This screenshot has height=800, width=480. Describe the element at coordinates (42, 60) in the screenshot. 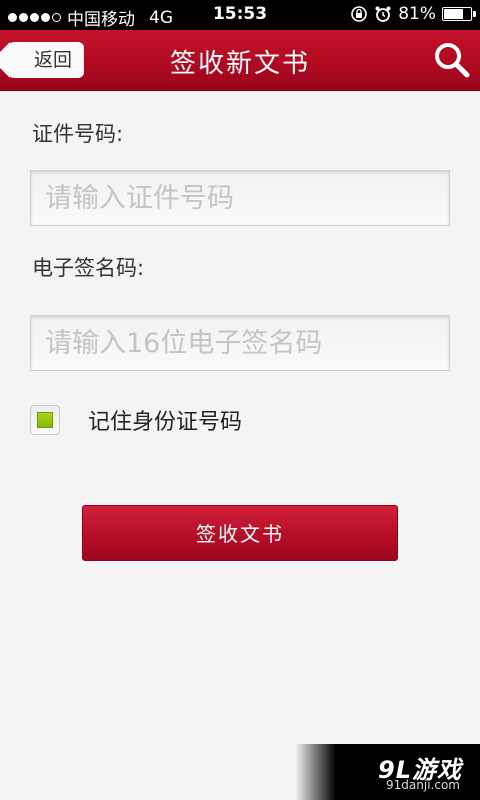

I see `back-button: 返回` at that location.